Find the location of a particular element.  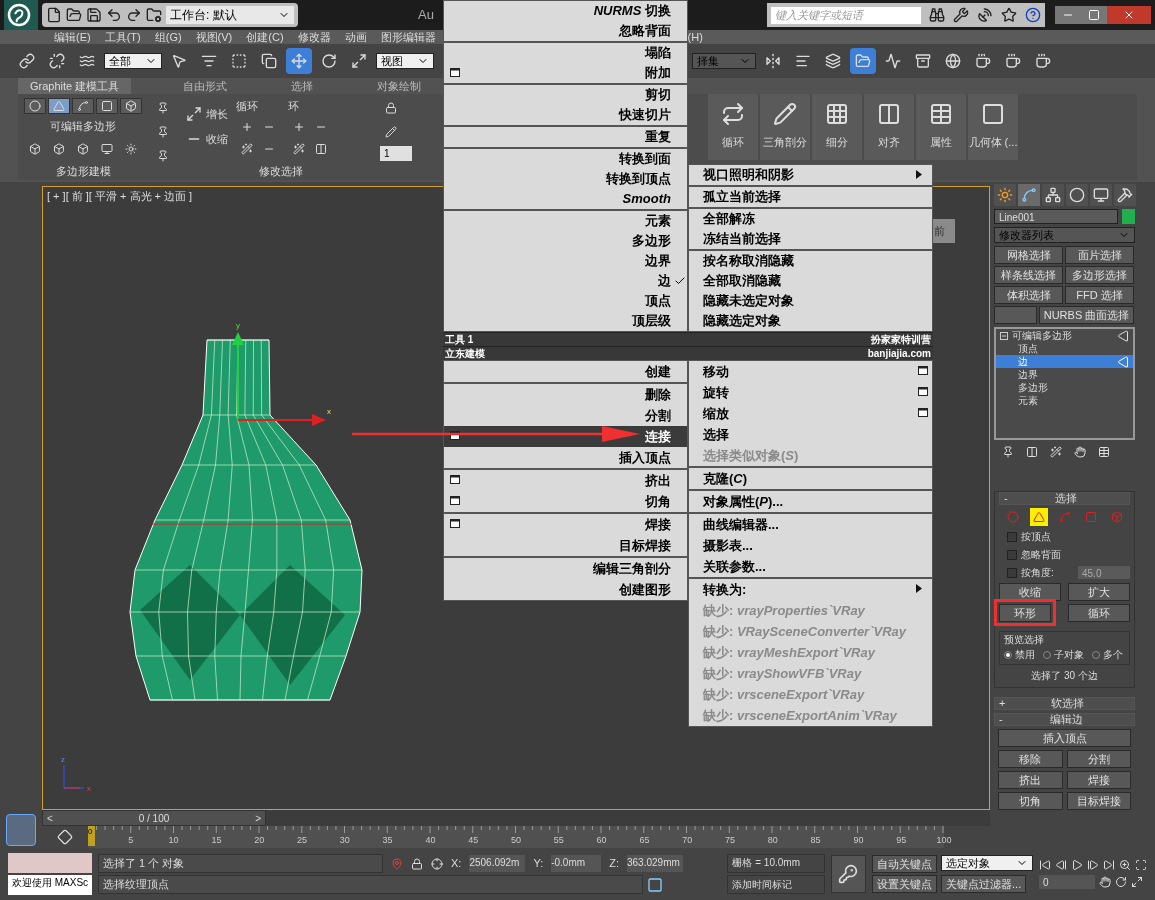

panel-button: 面片选择 is located at coordinates (1099, 255).